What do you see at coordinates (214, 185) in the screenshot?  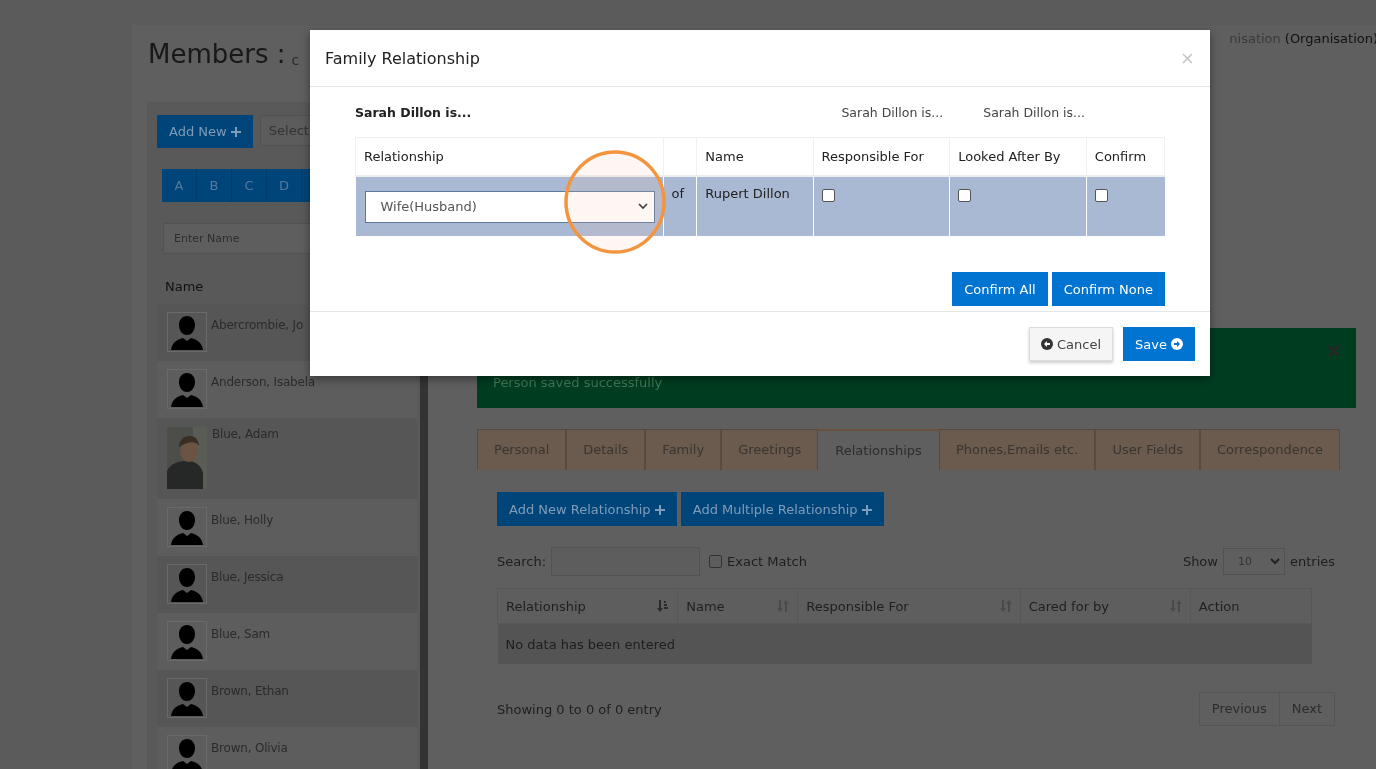 I see `letter-filter: B` at bounding box center [214, 185].